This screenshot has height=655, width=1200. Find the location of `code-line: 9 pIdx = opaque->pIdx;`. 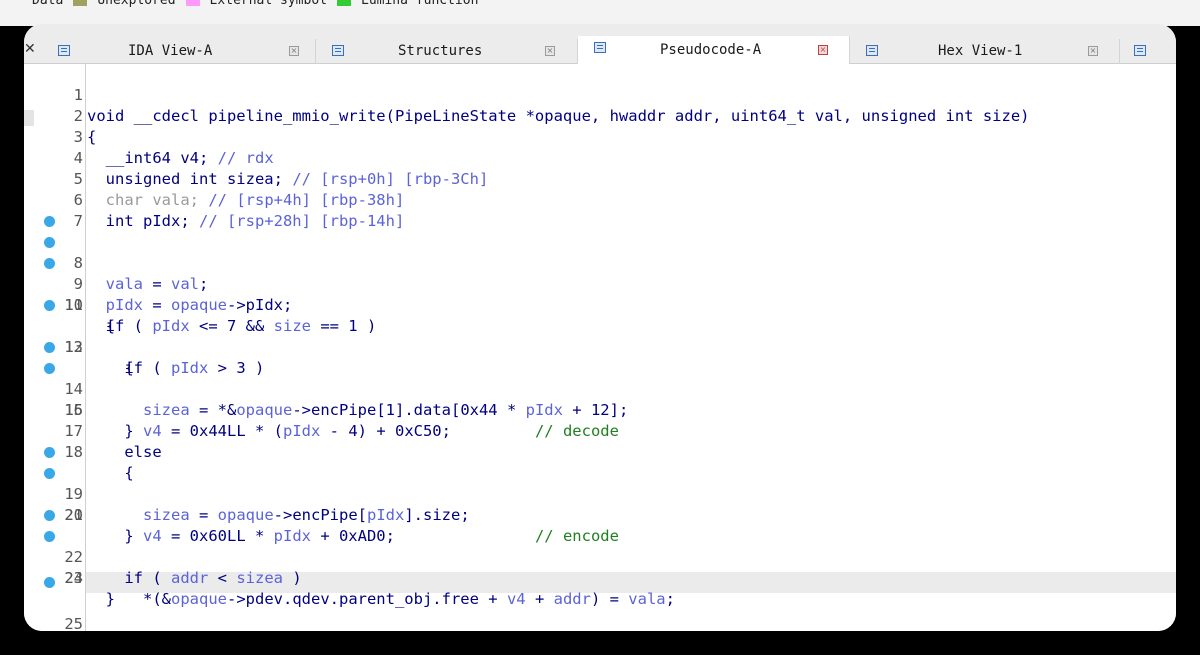

code-line: 9 pIdx = opaque->pIdx; is located at coordinates (600, 273).